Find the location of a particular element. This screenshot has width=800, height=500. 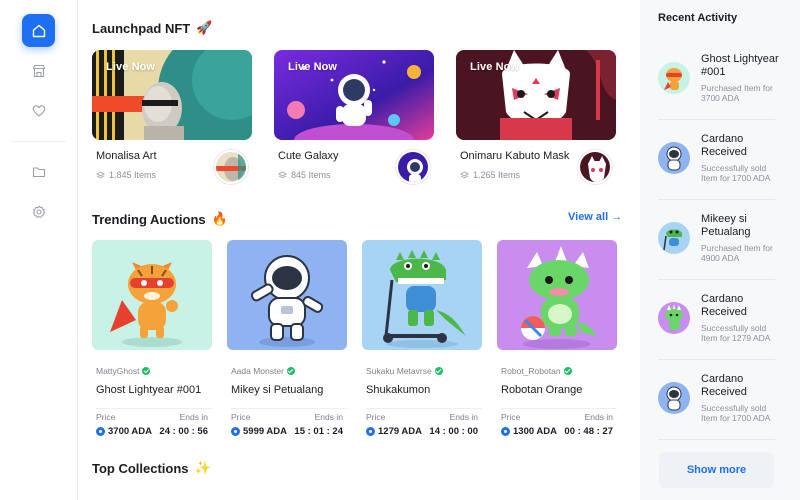

creator-name: MattyGhost is located at coordinates (118, 371).